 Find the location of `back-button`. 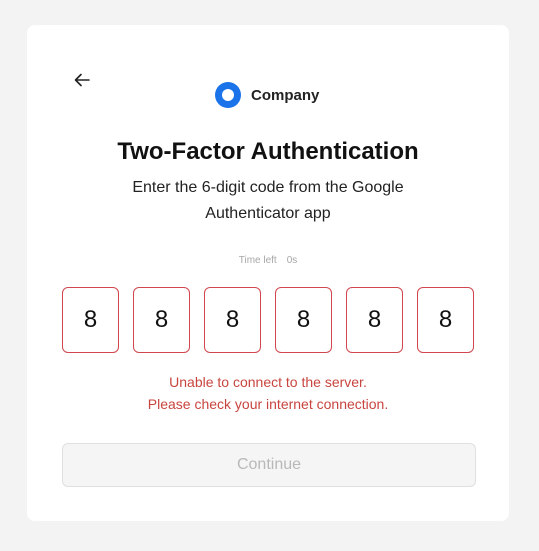

back-button is located at coordinates (82, 80).